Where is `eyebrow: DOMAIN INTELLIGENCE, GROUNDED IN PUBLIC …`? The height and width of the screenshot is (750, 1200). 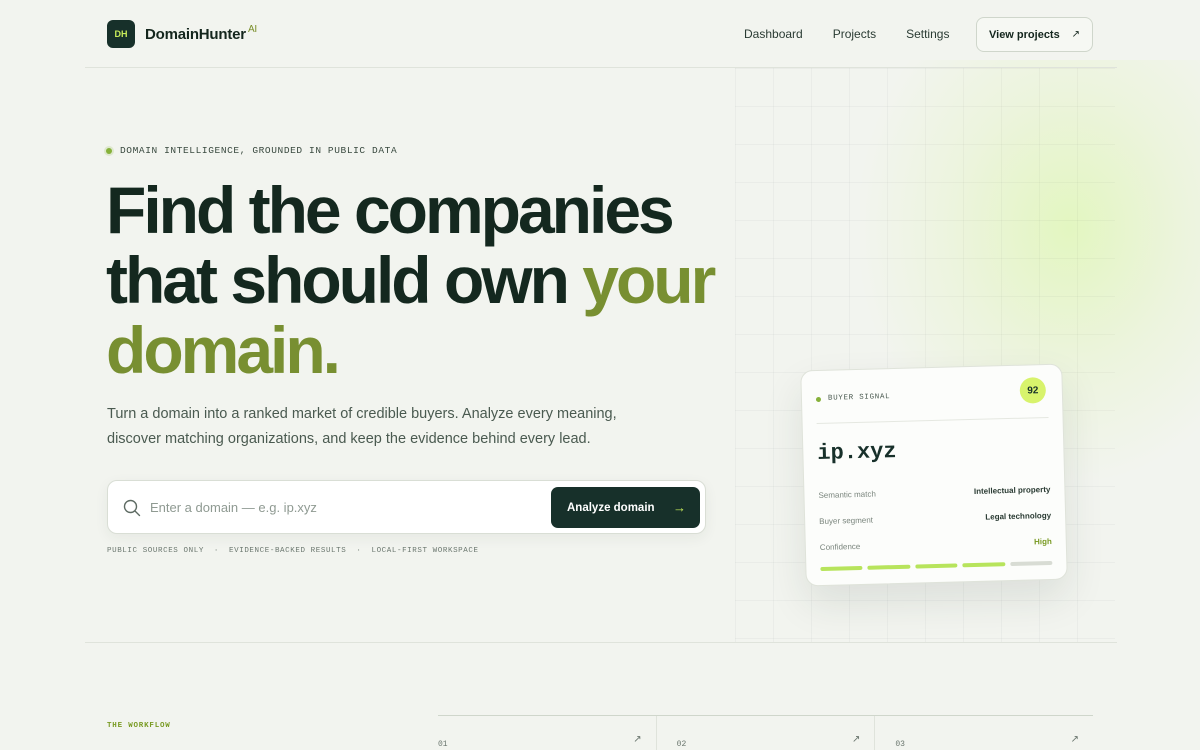
eyebrow: DOMAIN INTELLIGENCE, GROUNDED IN PUBLIC … is located at coordinates (251, 150).